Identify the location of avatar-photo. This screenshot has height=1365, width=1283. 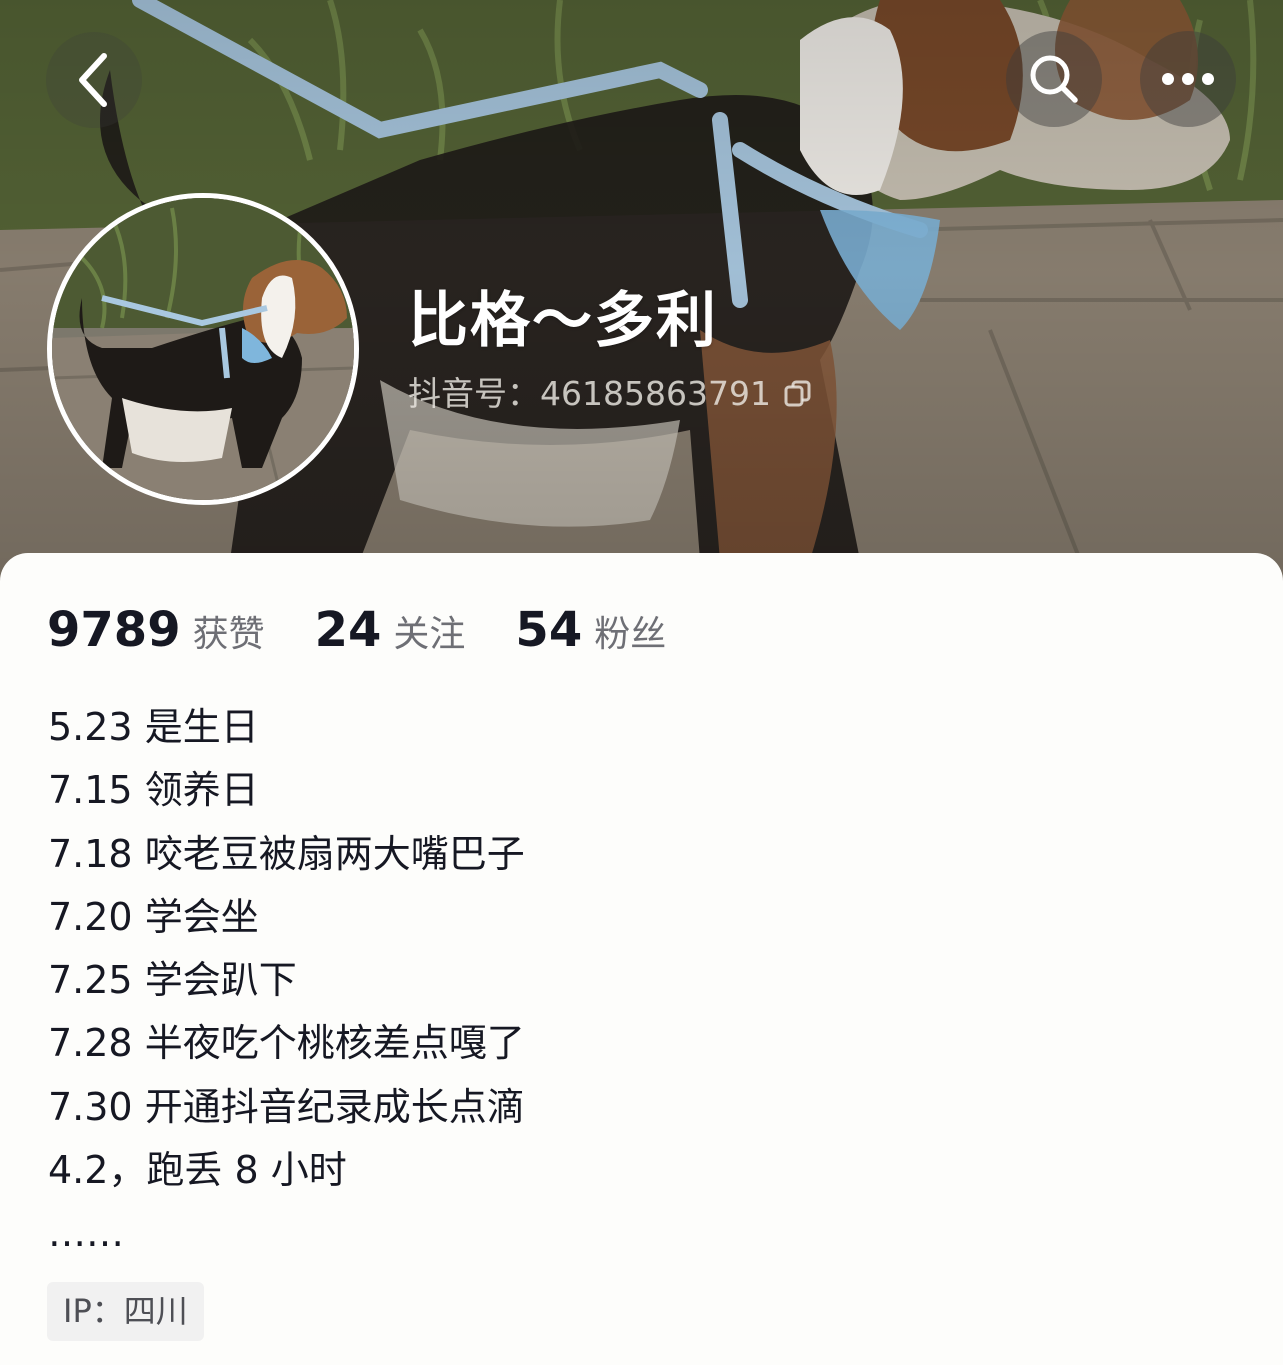
(203, 349).